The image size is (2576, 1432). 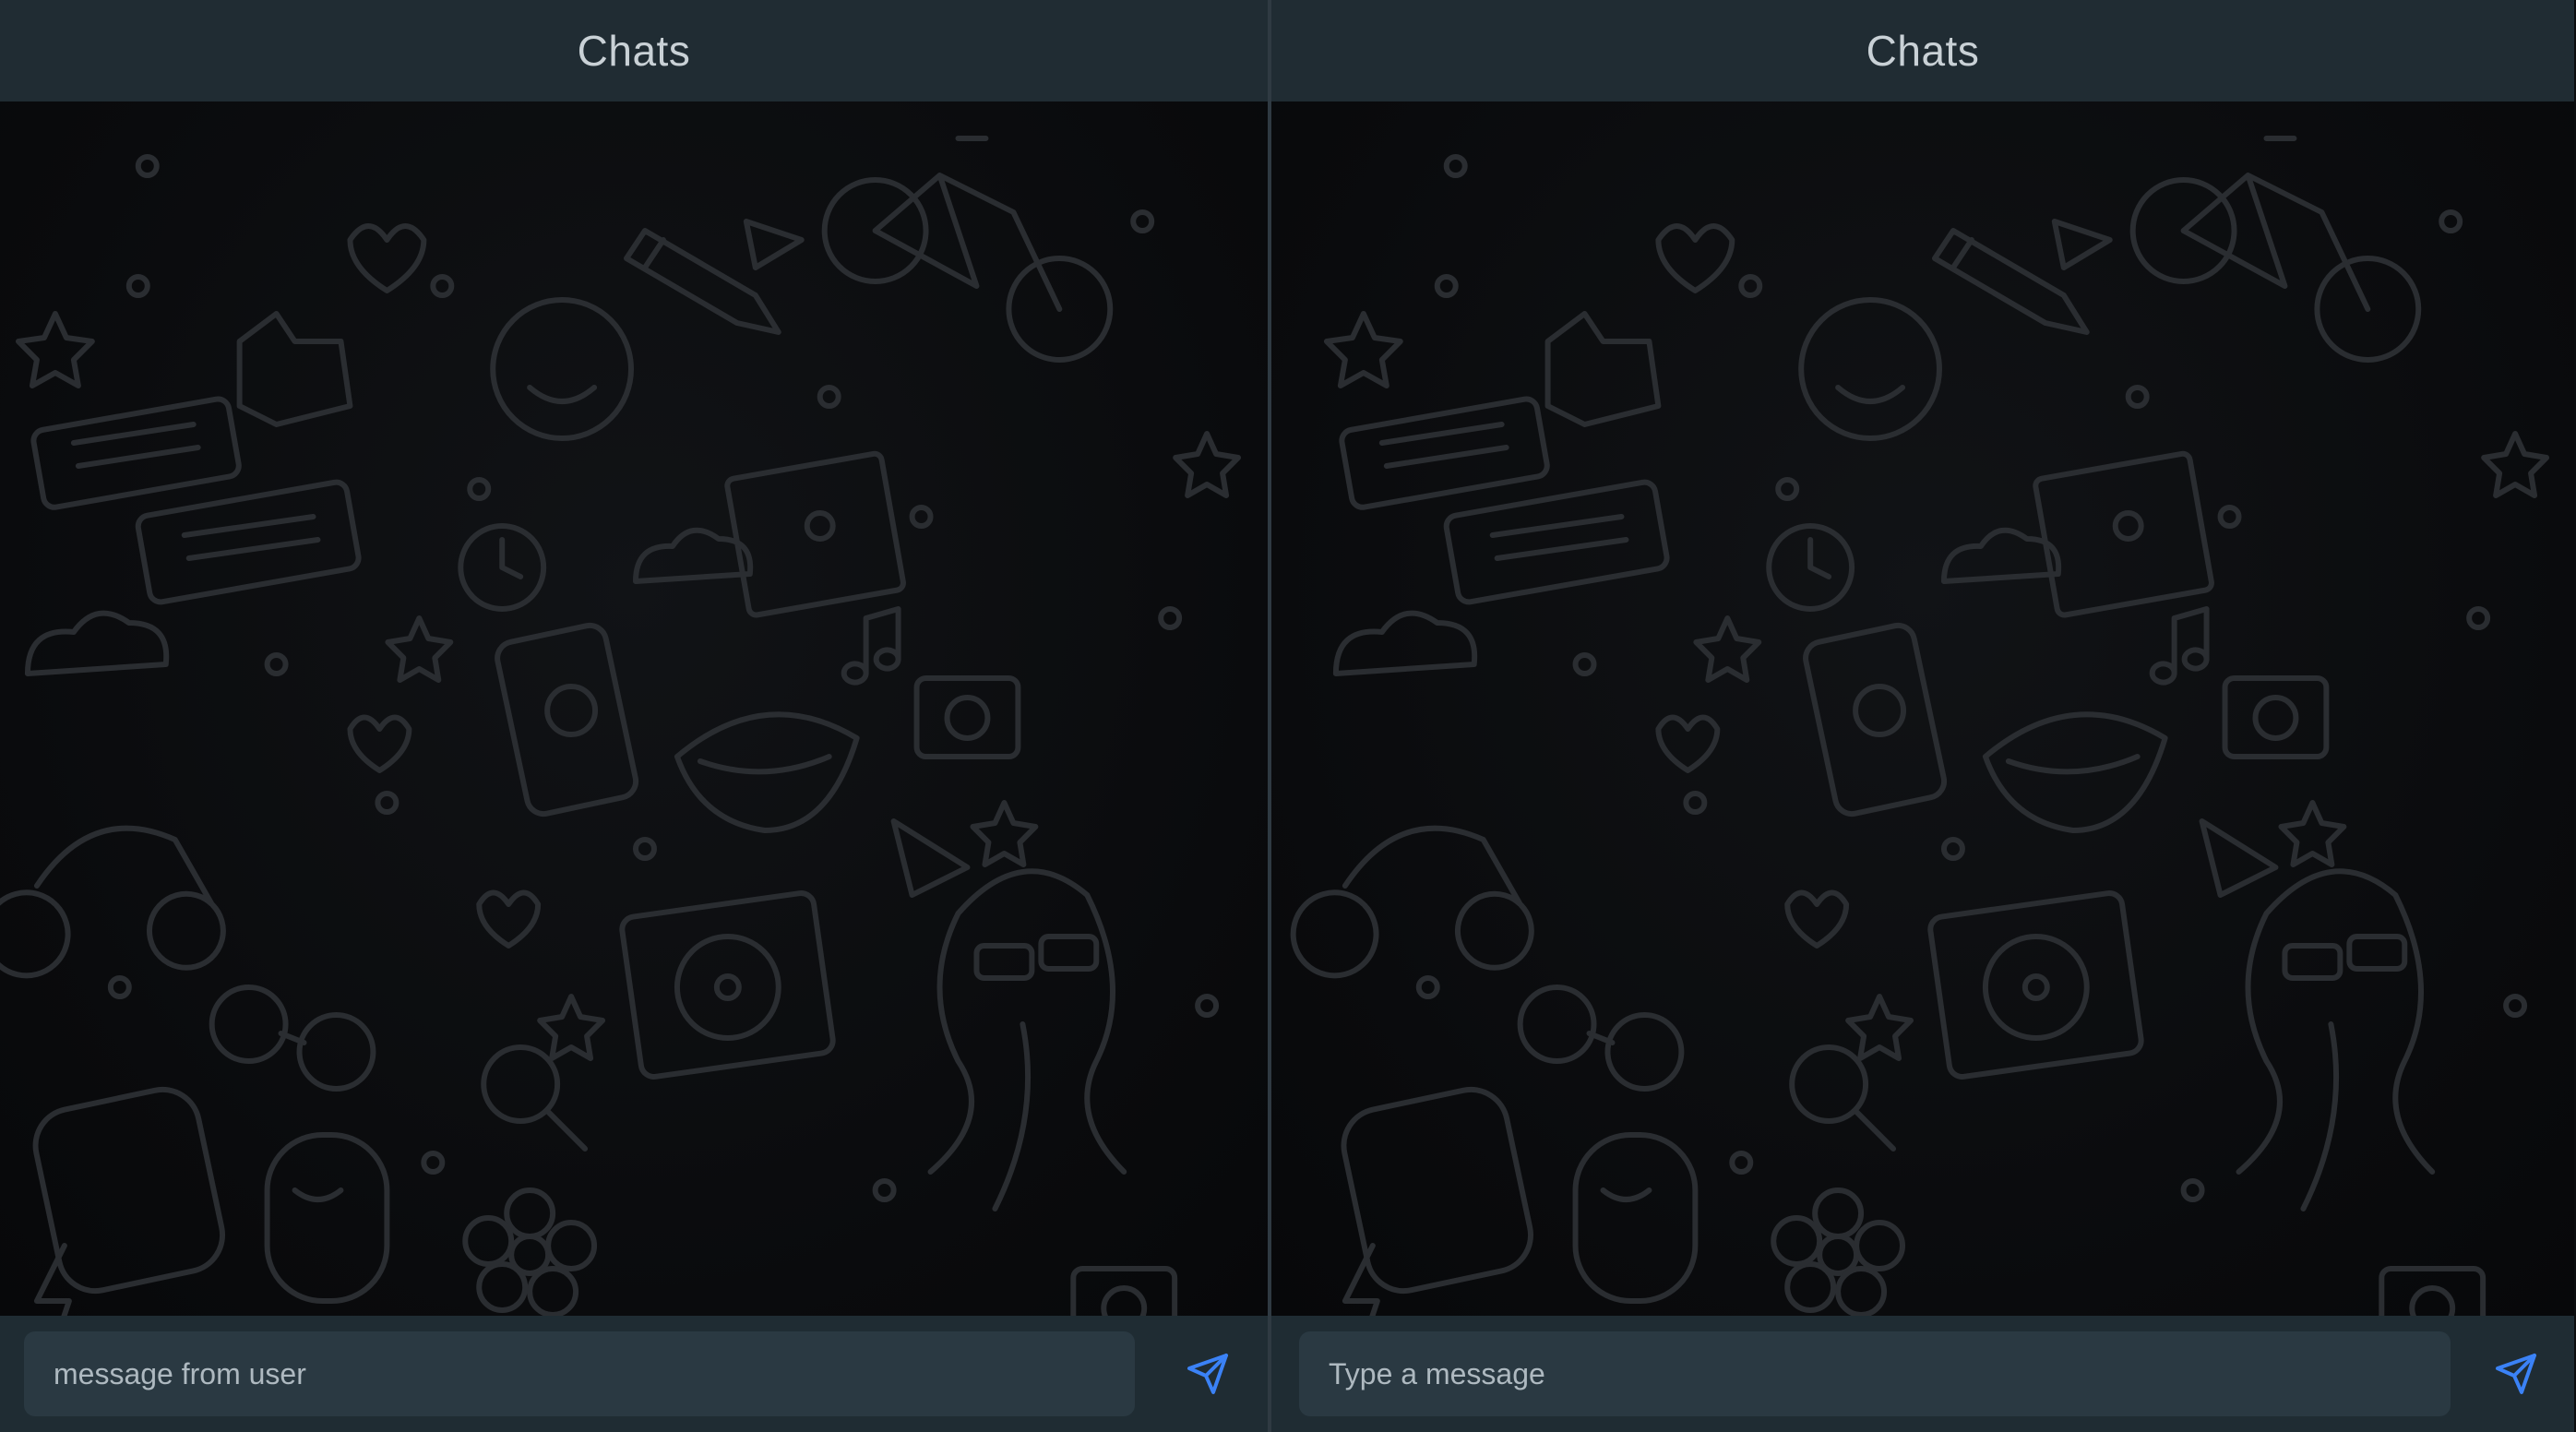 What do you see at coordinates (180, 1373) in the screenshot?
I see `message-input-text: message from user` at bounding box center [180, 1373].